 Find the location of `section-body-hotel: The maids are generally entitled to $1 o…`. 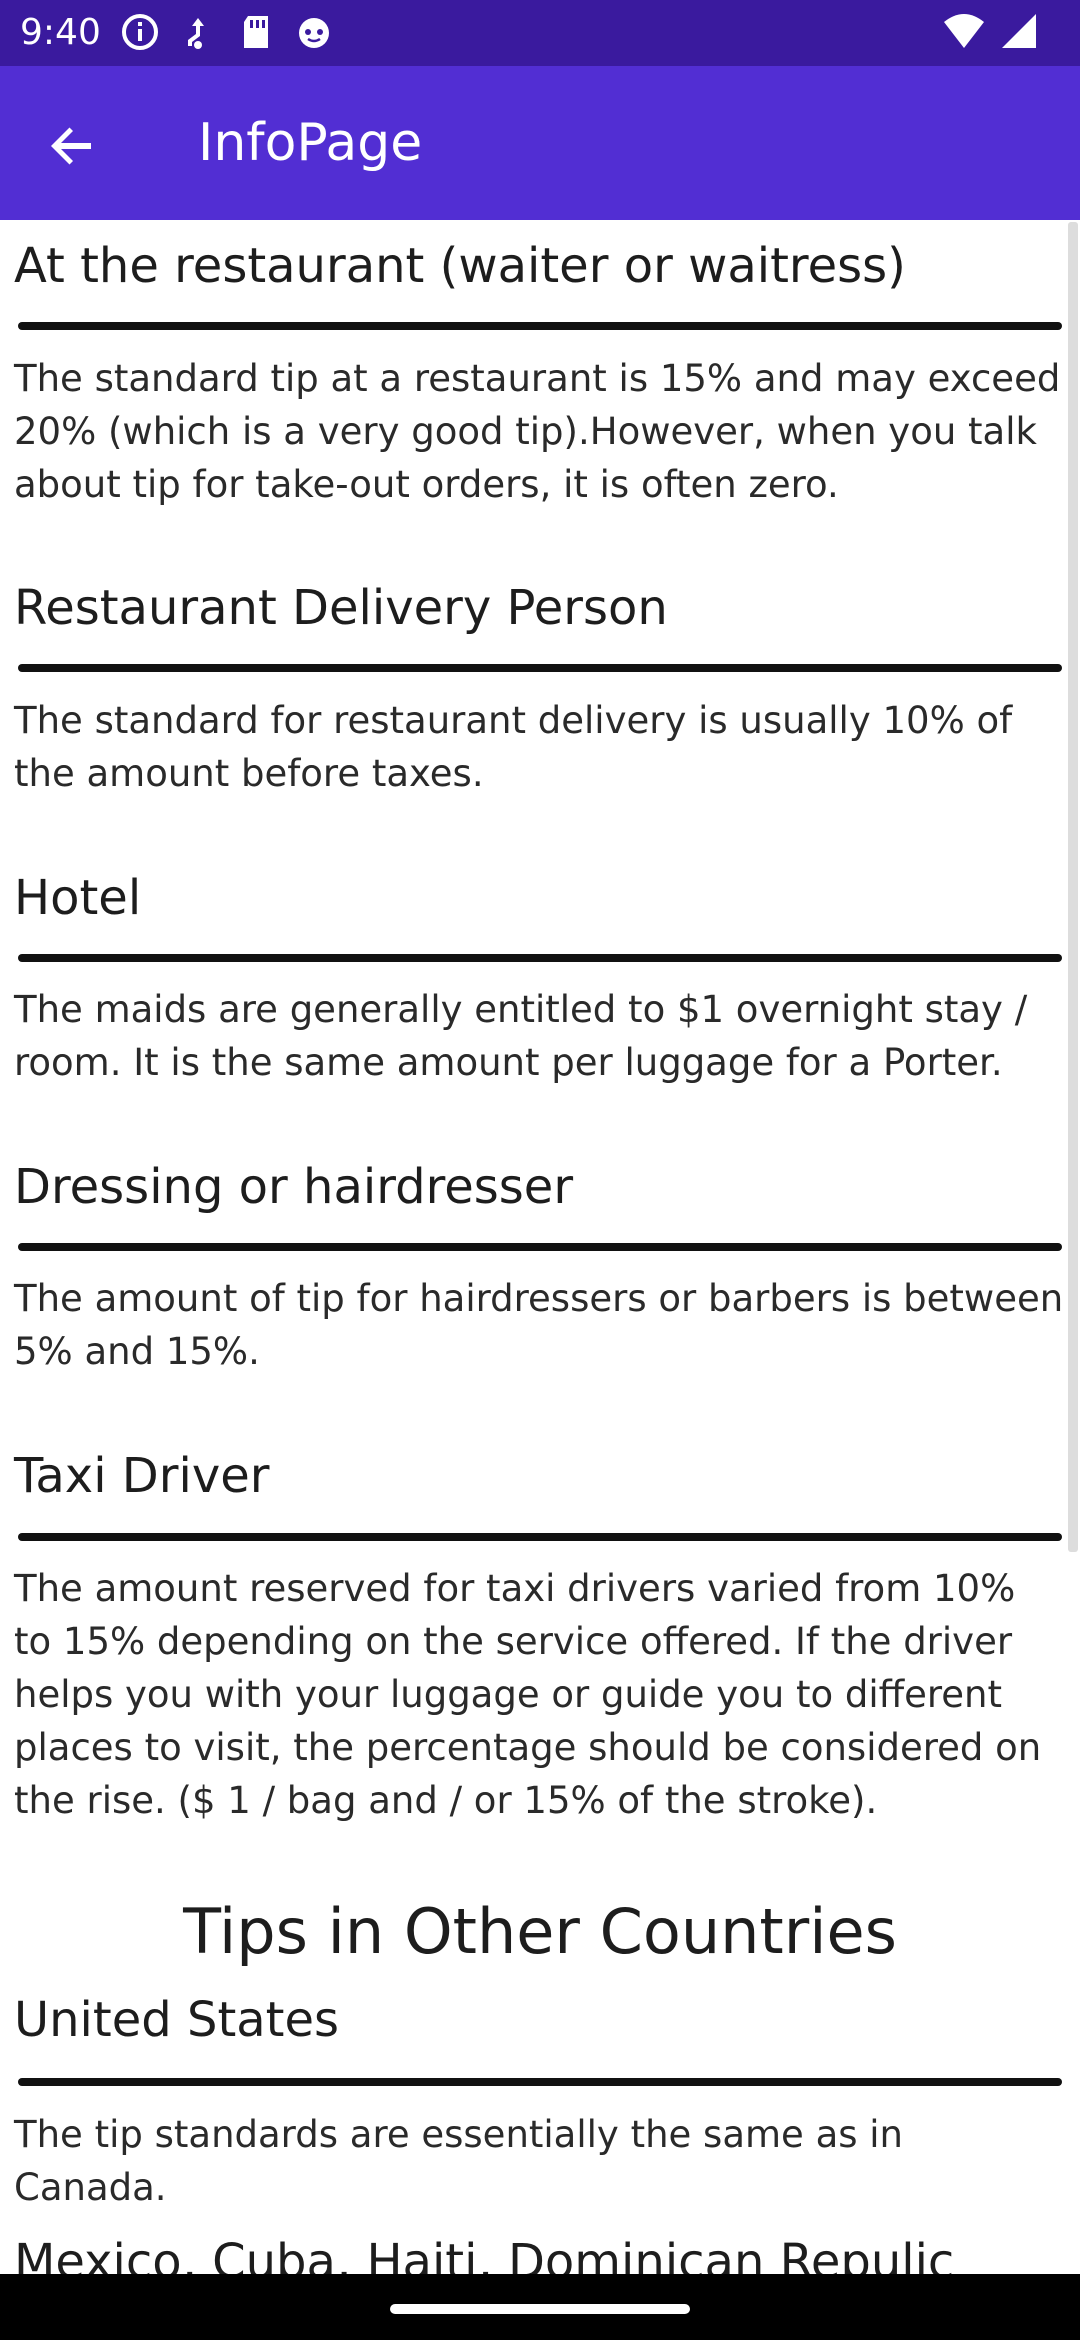

section-body-hotel: The maids are generally entitled to $1 o… is located at coordinates (521, 1036).